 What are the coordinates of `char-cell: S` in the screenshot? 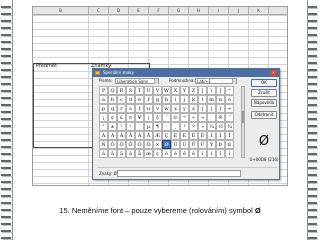 It's located at (130, 90).